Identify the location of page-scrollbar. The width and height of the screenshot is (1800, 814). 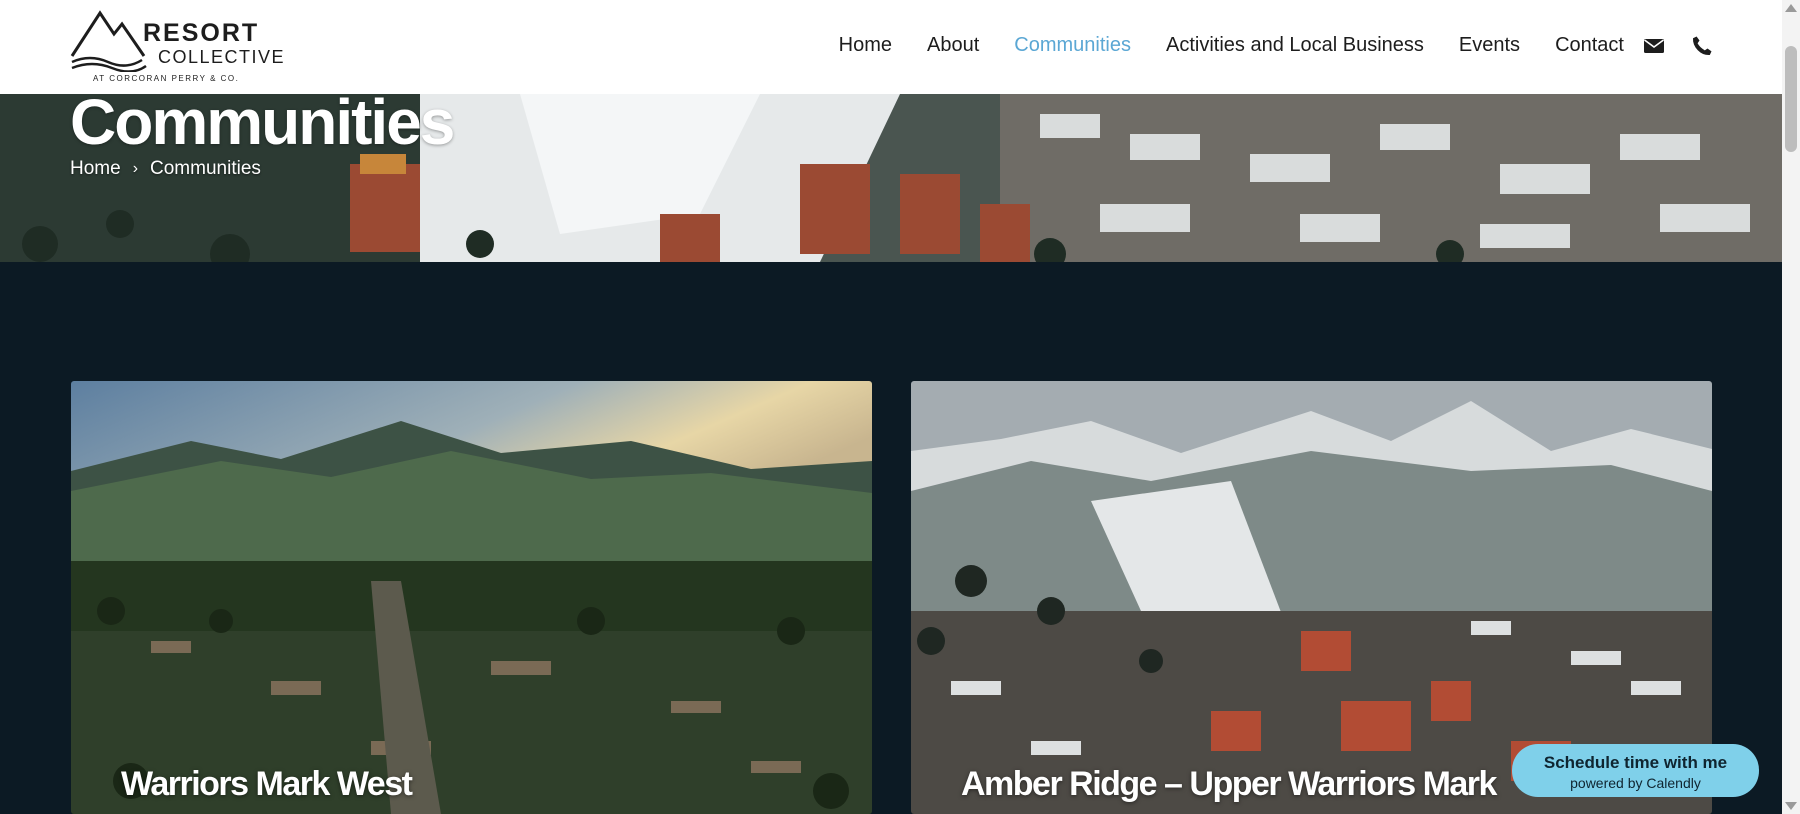
(1791, 407).